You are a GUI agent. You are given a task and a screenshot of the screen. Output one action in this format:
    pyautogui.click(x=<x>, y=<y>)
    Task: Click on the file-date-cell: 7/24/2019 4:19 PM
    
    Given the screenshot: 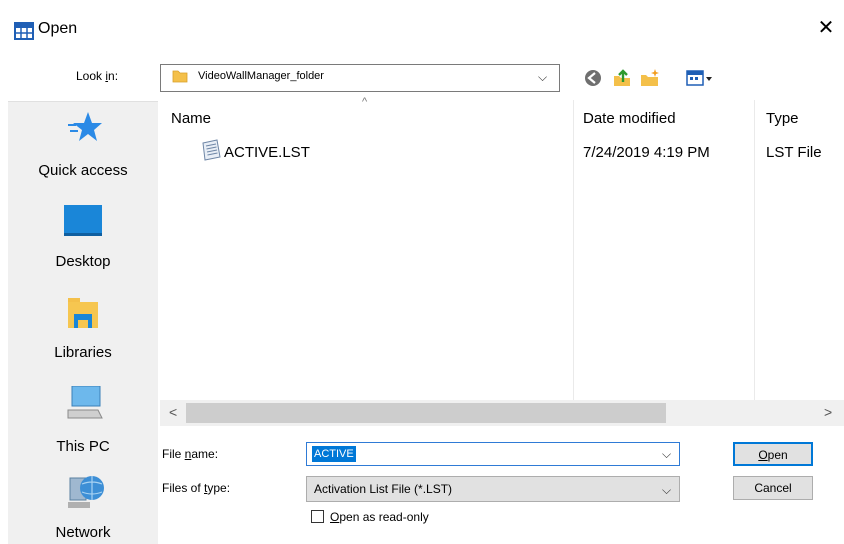 What is the action you would take?
    pyautogui.click(x=646, y=152)
    